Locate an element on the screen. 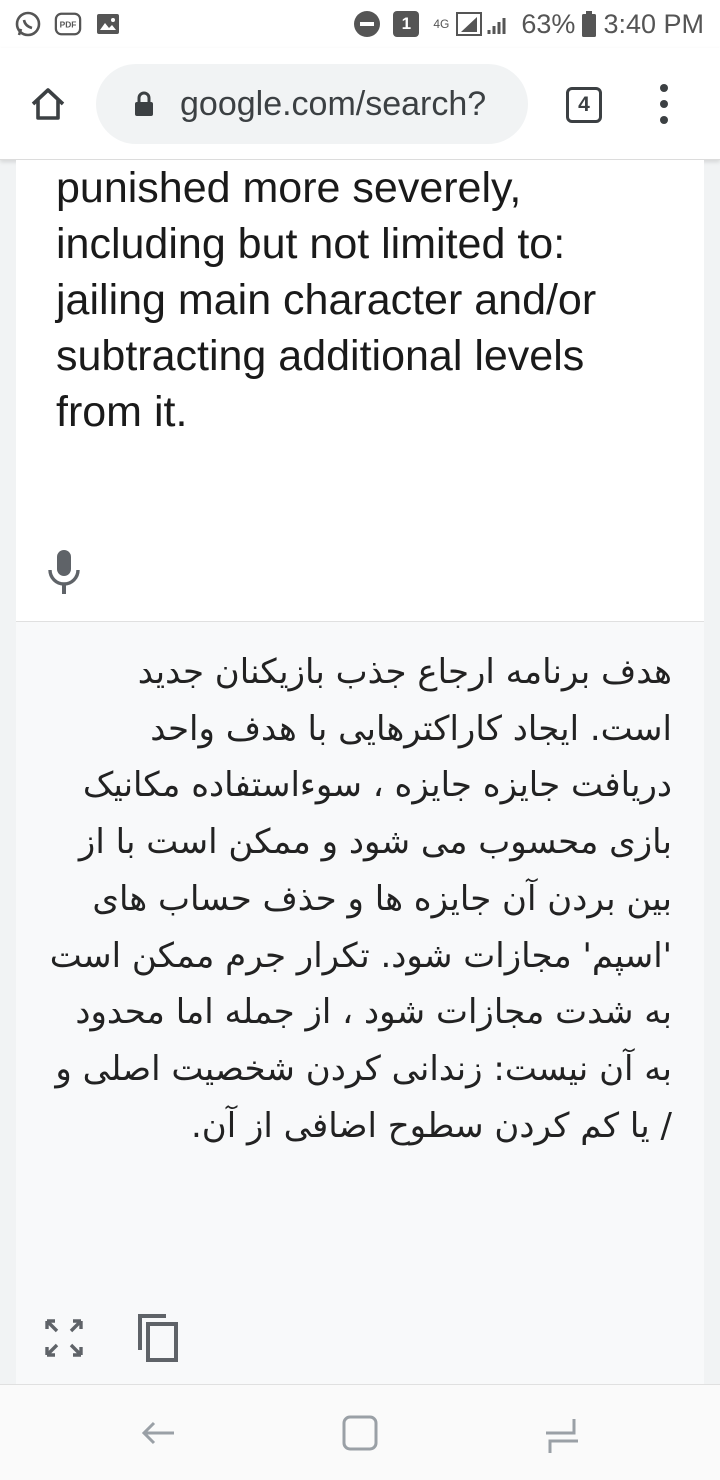 The image size is (720, 1480). url-text: google.com/search? is located at coordinates (333, 104).